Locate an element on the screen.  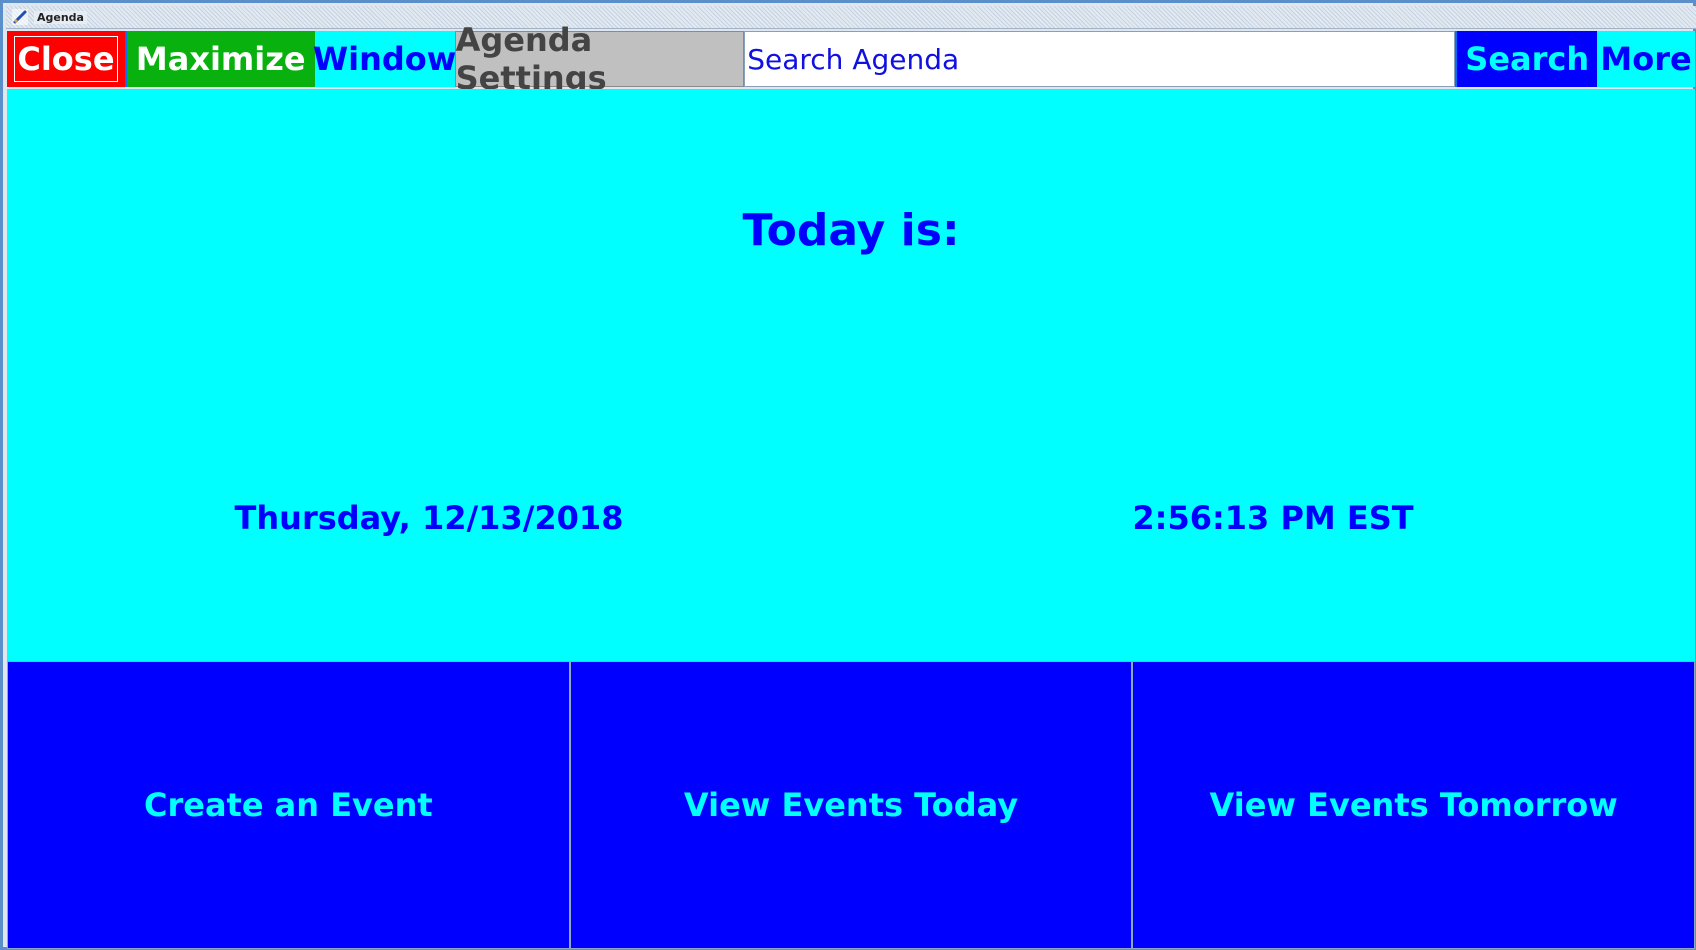
current-time: 2:56:13 PM EST is located at coordinates (1273, 518).